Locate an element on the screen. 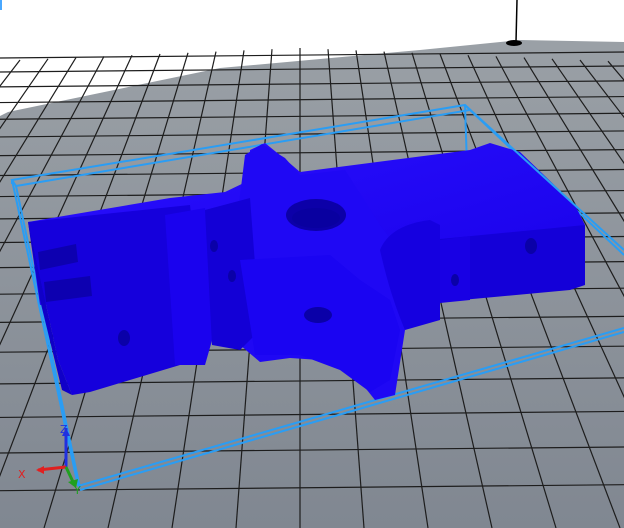 This screenshot has width=624, height=528. z-axis-label: Z is located at coordinates (64, 429).